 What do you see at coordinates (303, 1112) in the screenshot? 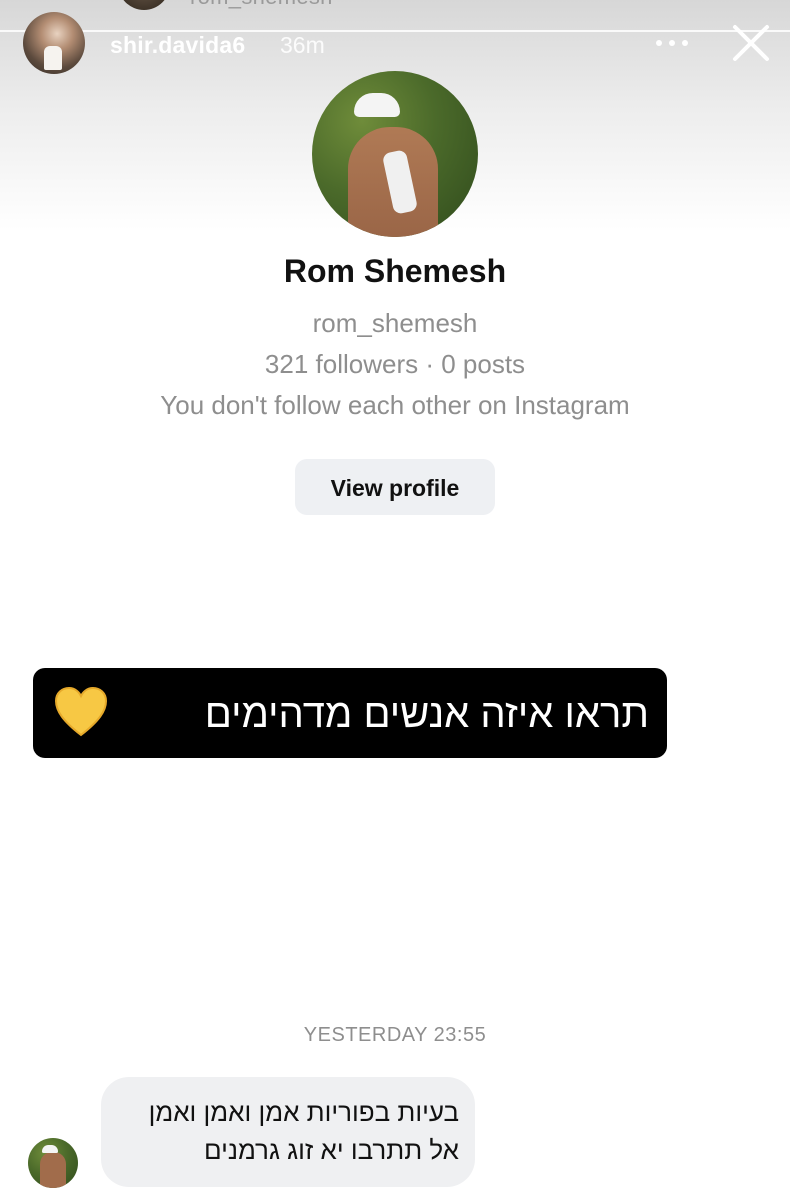
I see `message-line-1: בעיות בפוריות אמן ואמן ואמן` at bounding box center [303, 1112].